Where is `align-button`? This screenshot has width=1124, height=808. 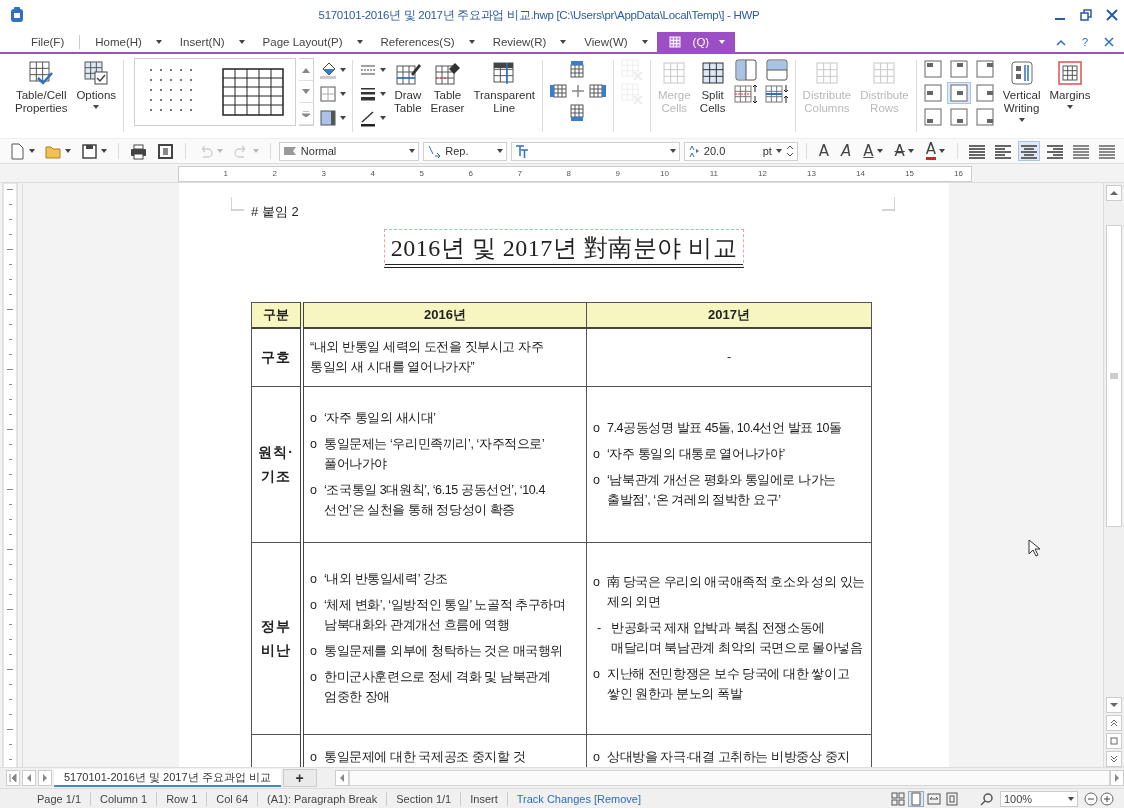
align-button is located at coordinates (1029, 151).